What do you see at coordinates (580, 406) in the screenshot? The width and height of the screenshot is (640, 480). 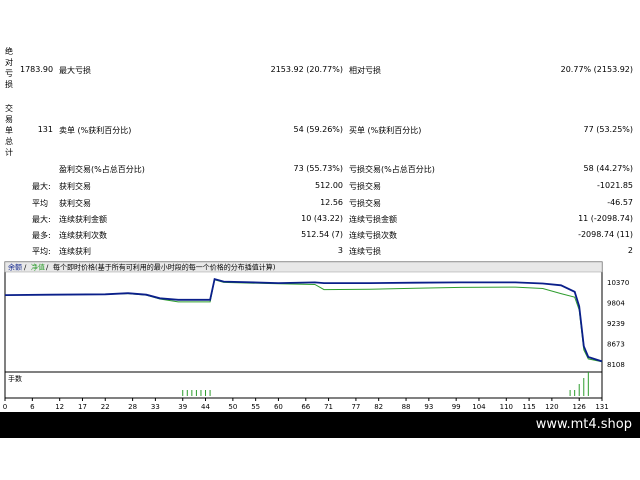 I see `x-tick-label: 126` at bounding box center [580, 406].